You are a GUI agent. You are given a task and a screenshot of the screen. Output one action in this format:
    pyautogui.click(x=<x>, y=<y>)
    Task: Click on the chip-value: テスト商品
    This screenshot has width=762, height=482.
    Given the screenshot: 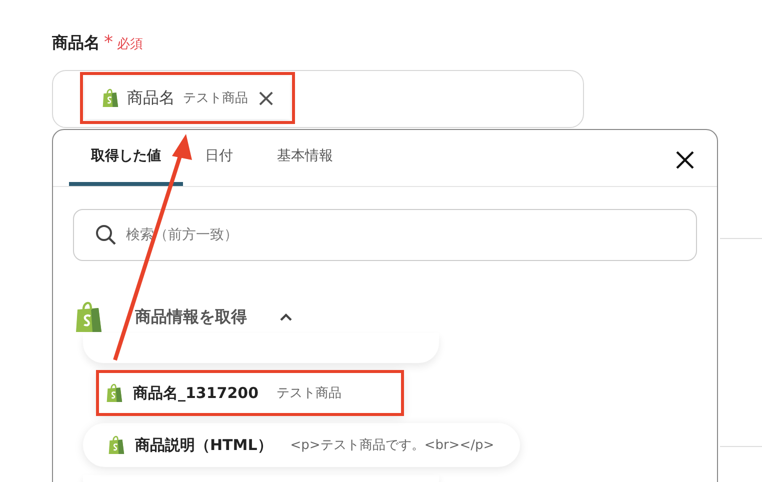 What is the action you would take?
    pyautogui.click(x=215, y=98)
    